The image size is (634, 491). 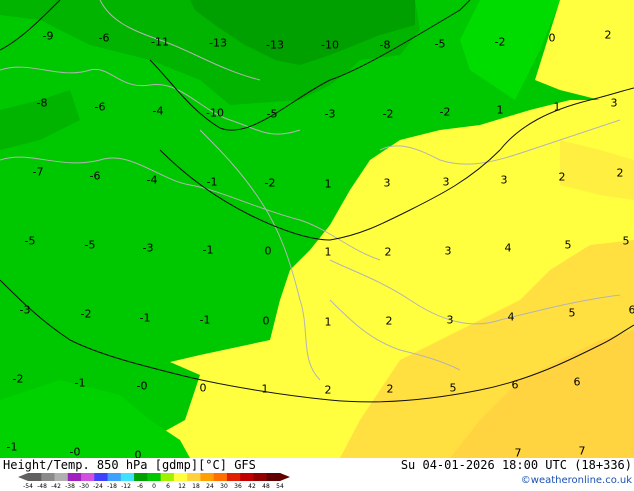 I want to click on scale-tick-label: 6, so click(x=168, y=486).